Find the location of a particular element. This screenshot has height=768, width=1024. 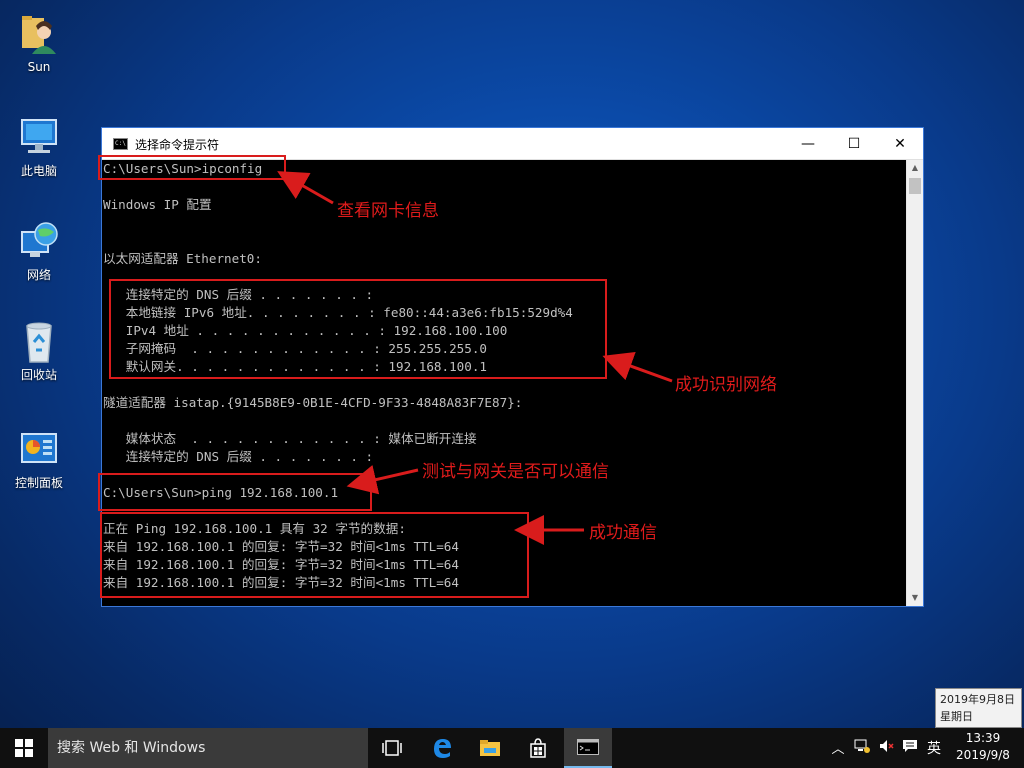

taskbar-clock: 13:39 2019/9/8 is located at coordinates (983, 747).